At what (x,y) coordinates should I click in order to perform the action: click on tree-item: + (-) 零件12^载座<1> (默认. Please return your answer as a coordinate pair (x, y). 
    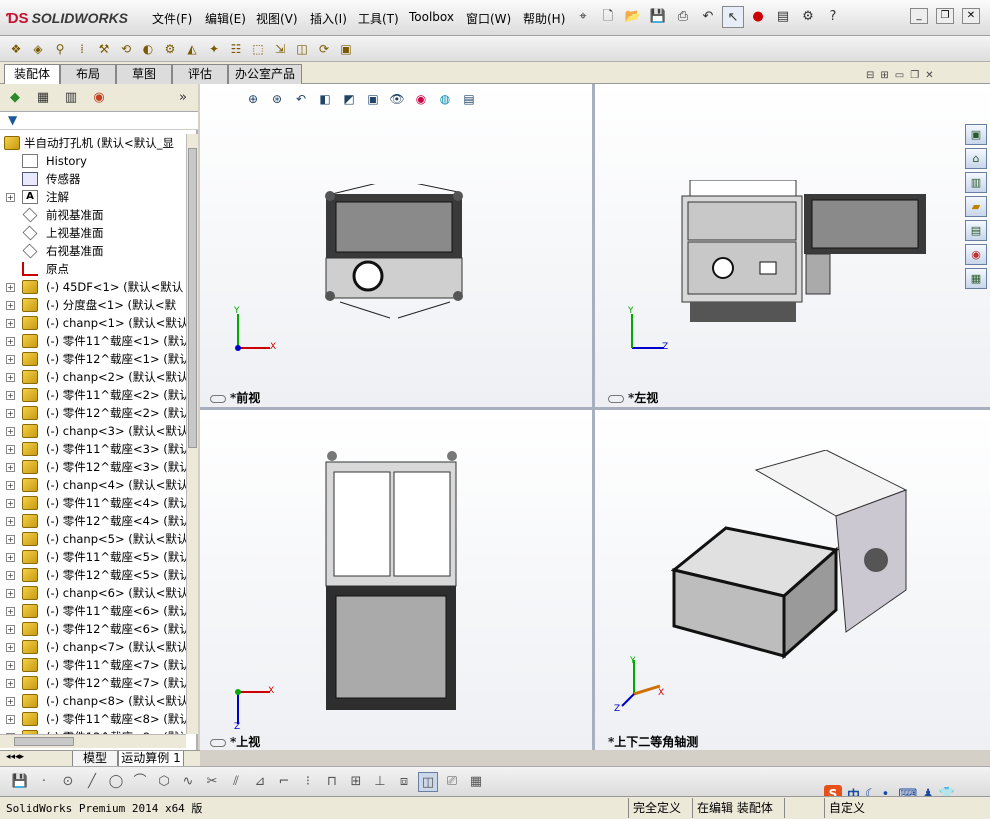
    Looking at the image, I should click on (93, 359).